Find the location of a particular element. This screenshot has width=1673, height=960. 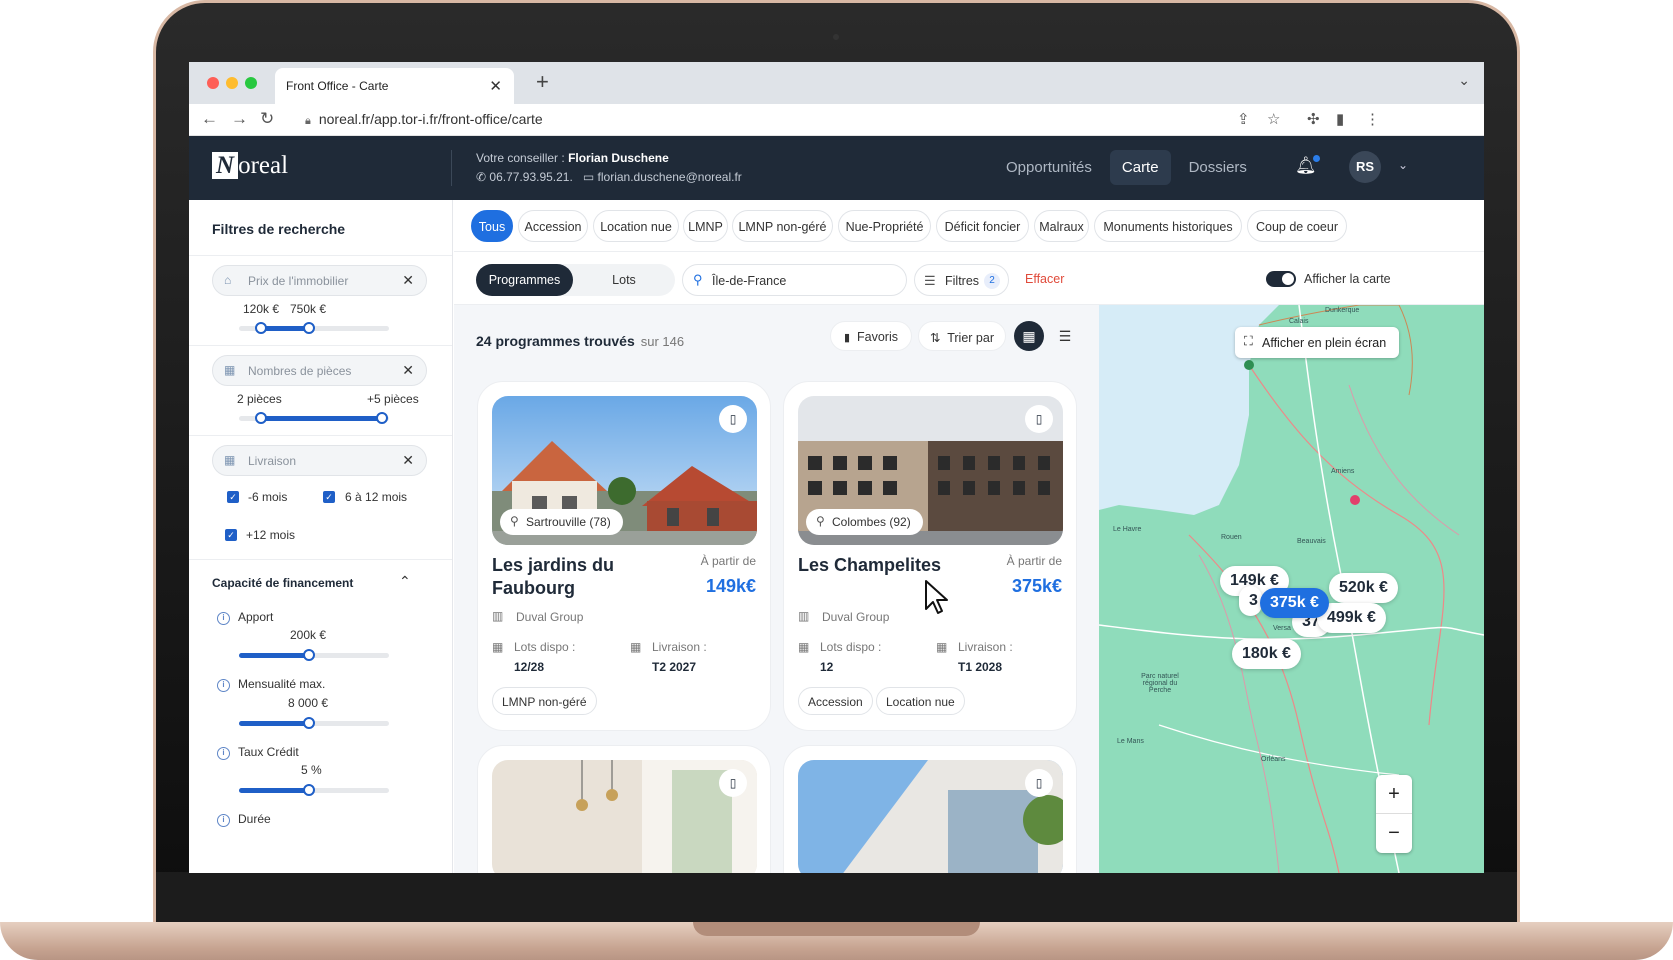

nav-opportunites: Opportunités is located at coordinates (1049, 167).